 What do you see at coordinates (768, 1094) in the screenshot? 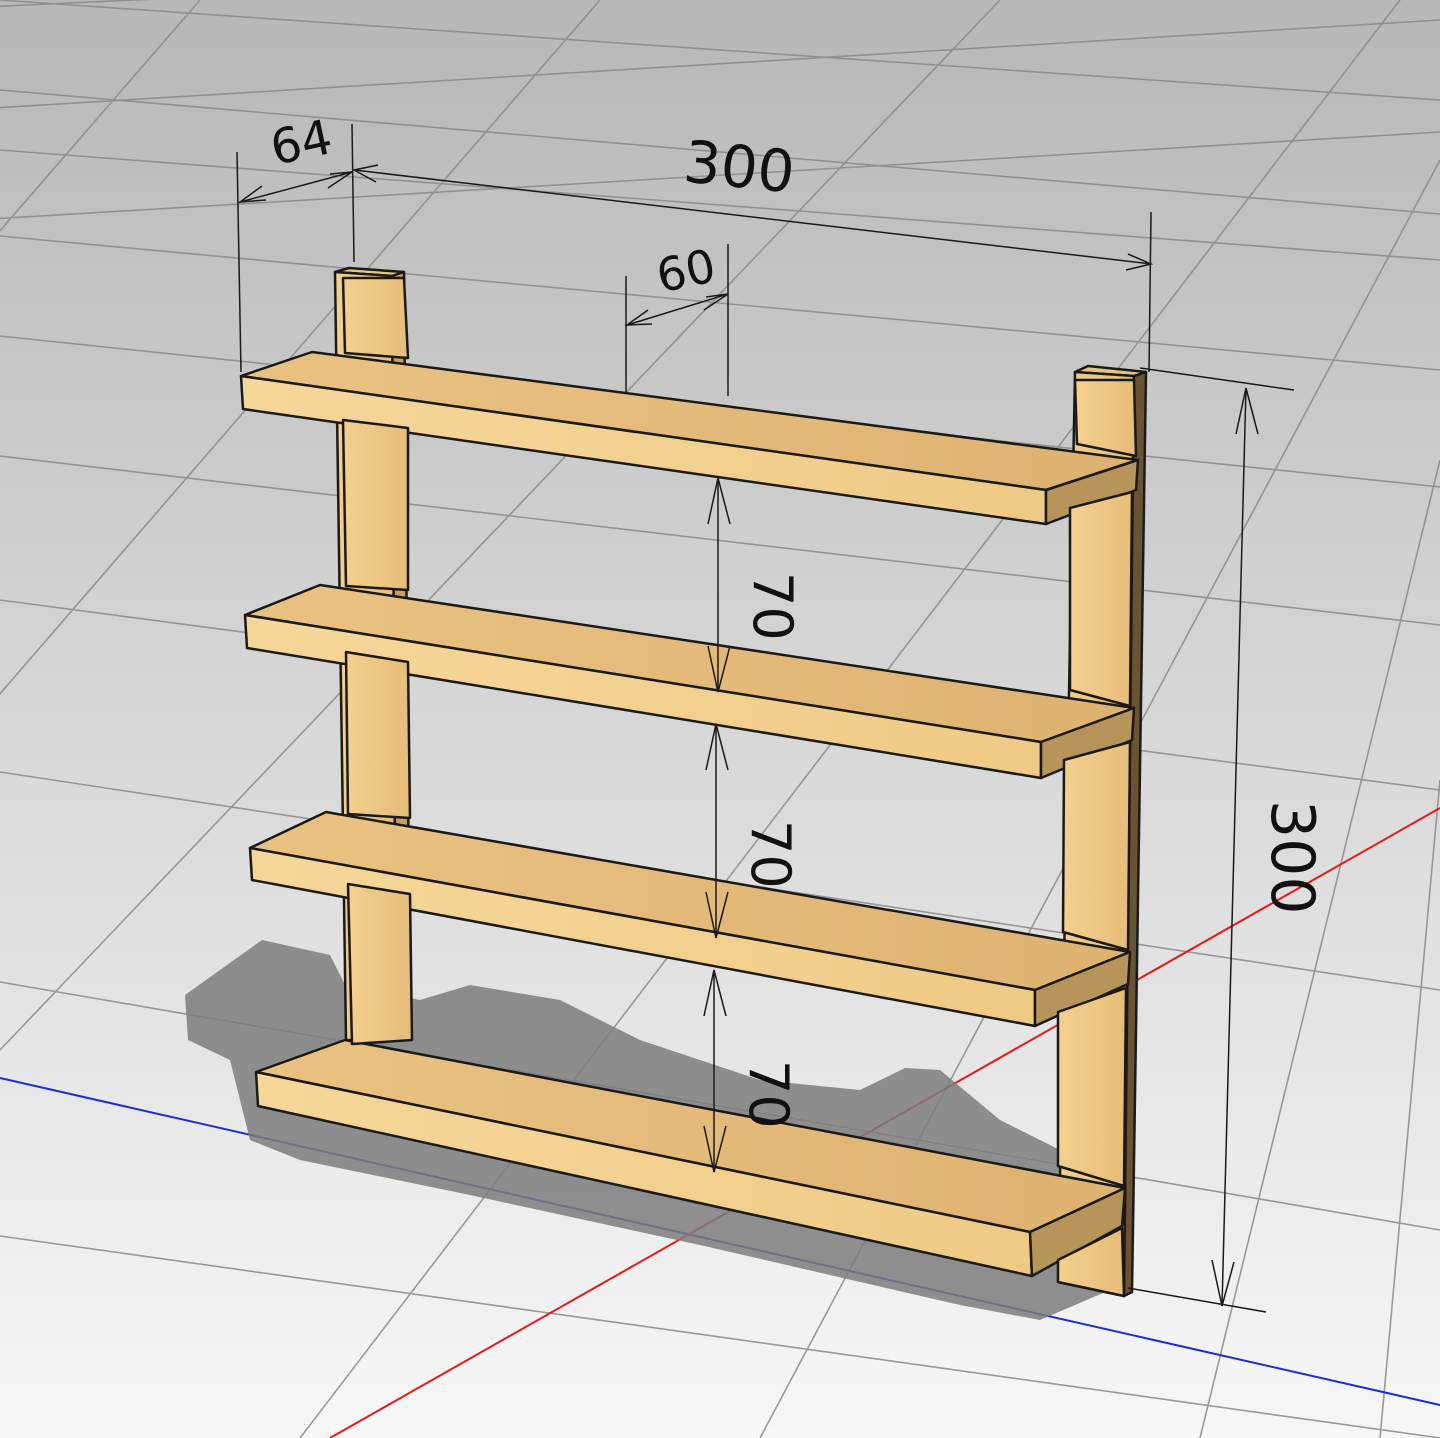
I see `spacing-dimension-3-label: 70` at bounding box center [768, 1094].